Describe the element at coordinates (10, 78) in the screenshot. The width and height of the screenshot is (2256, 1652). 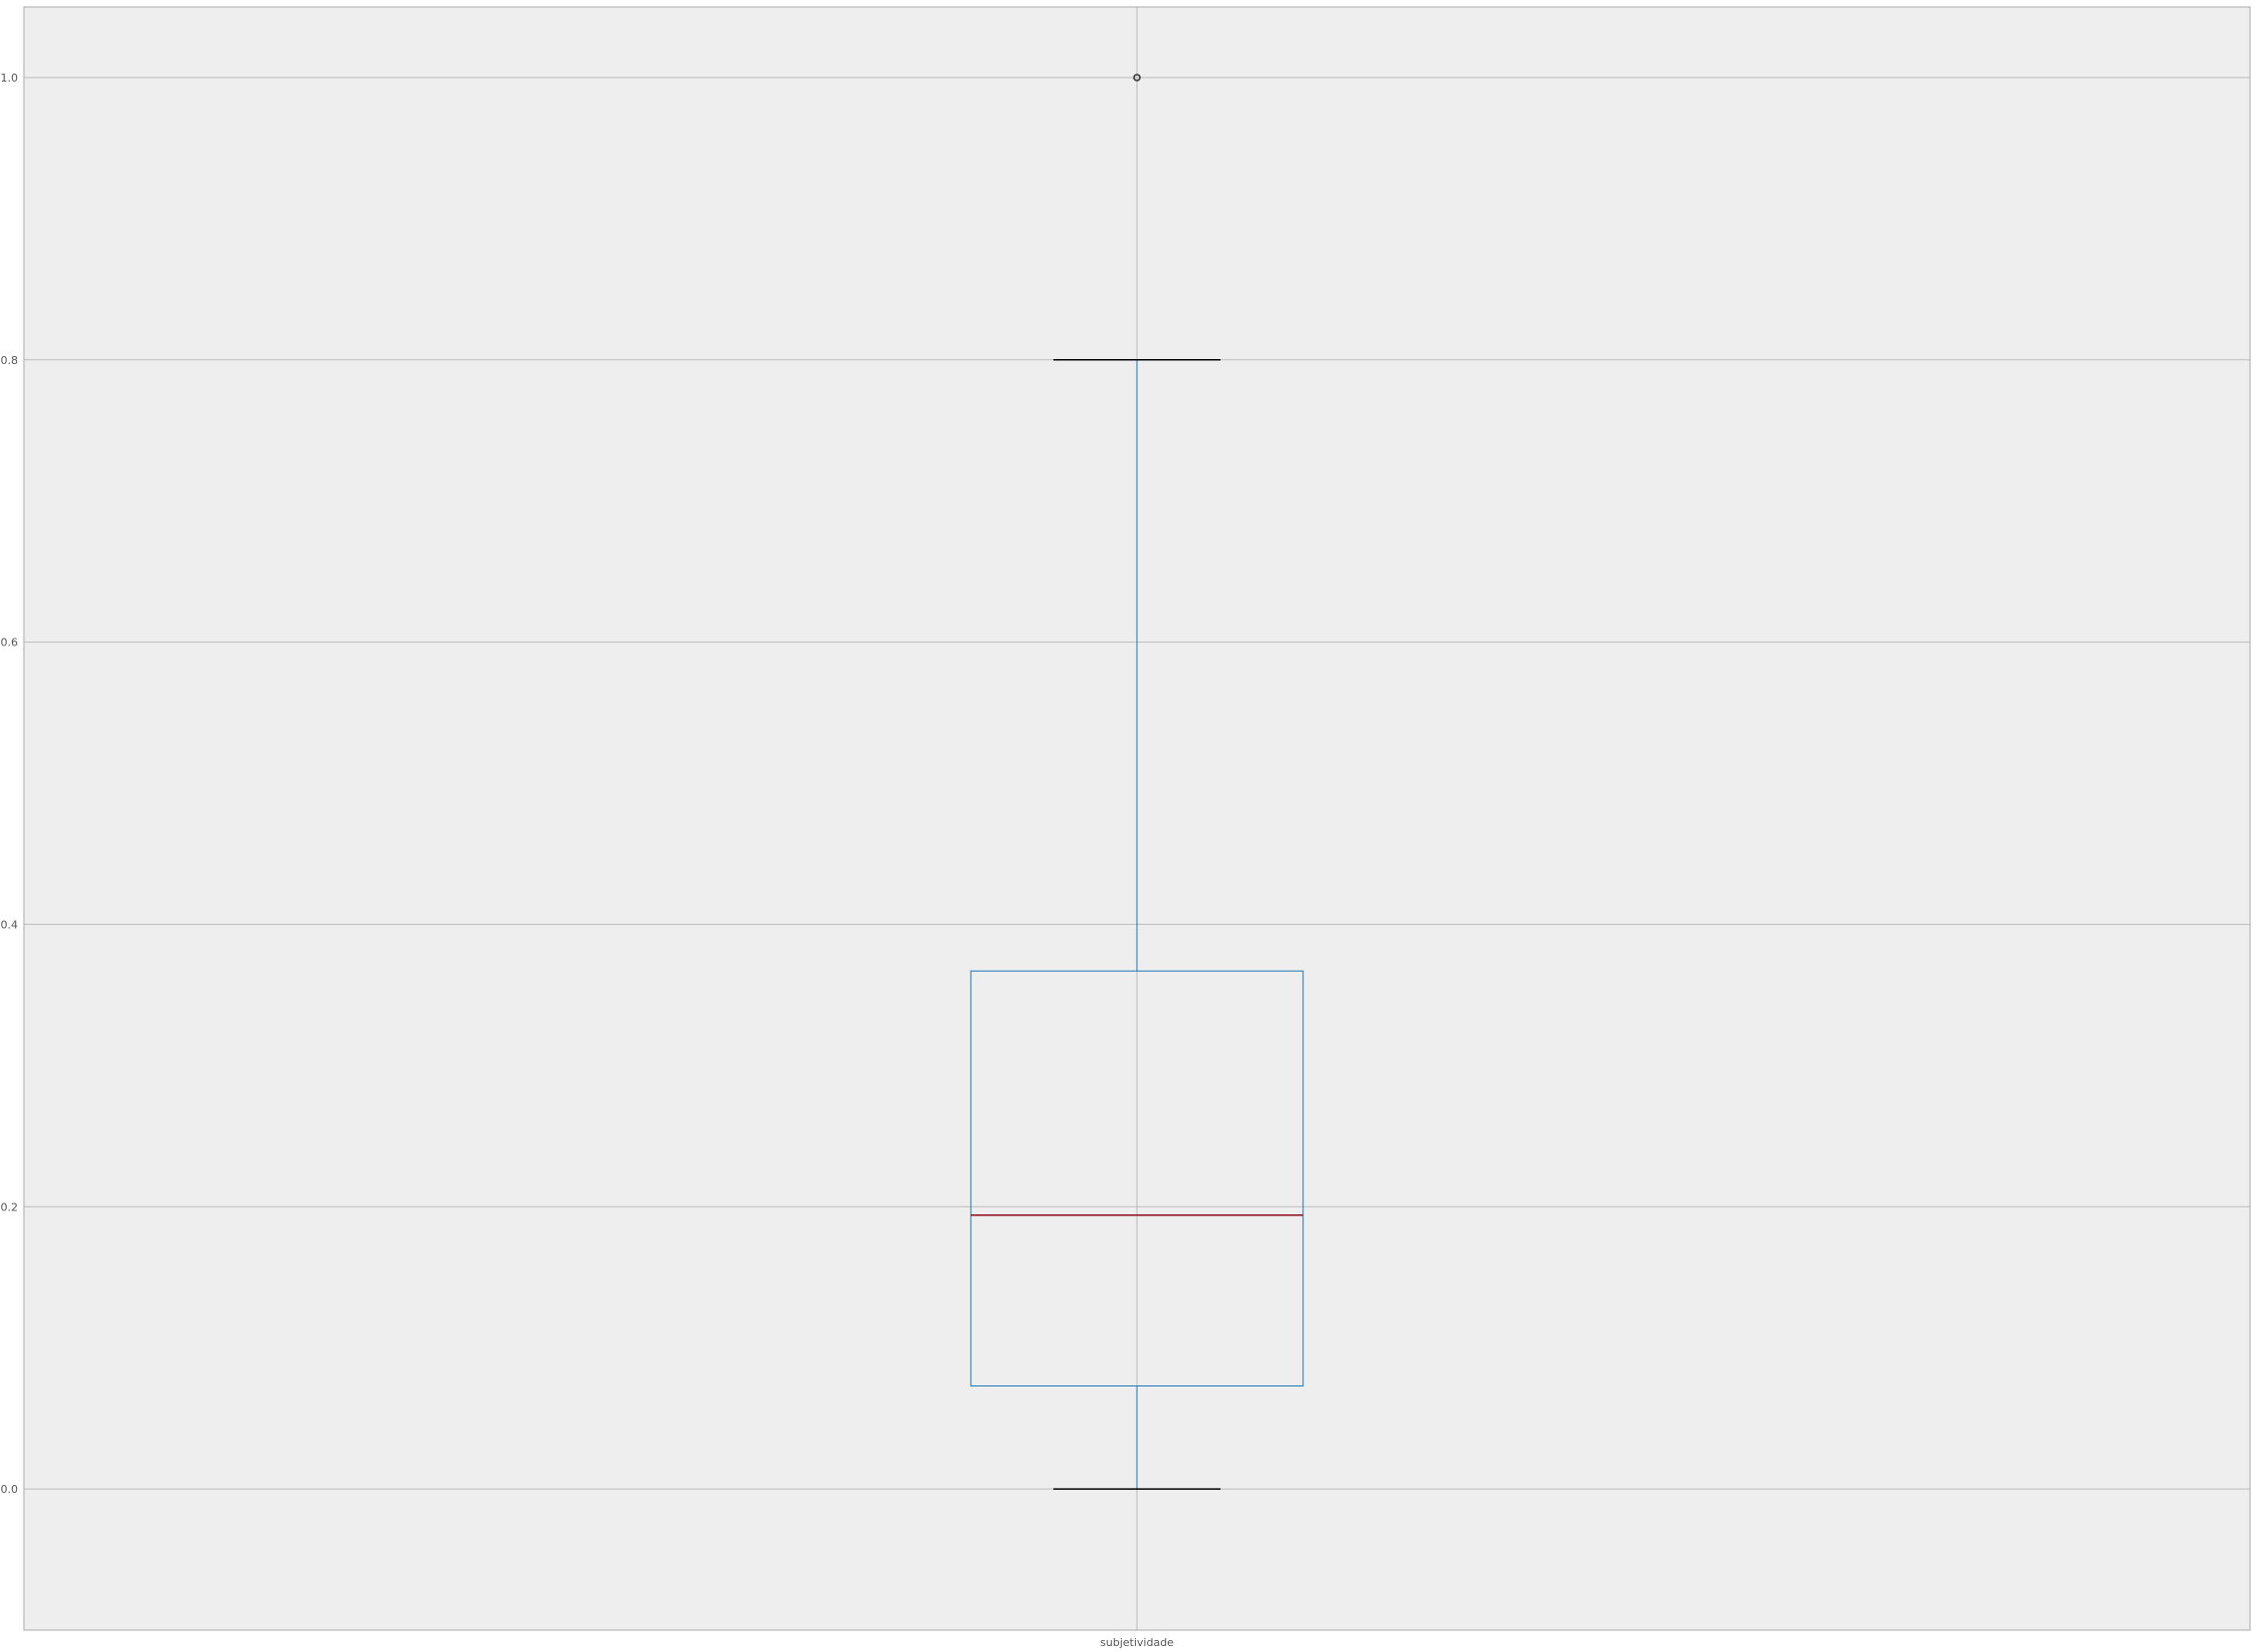
I see `y-tick-label: 1.0` at that location.